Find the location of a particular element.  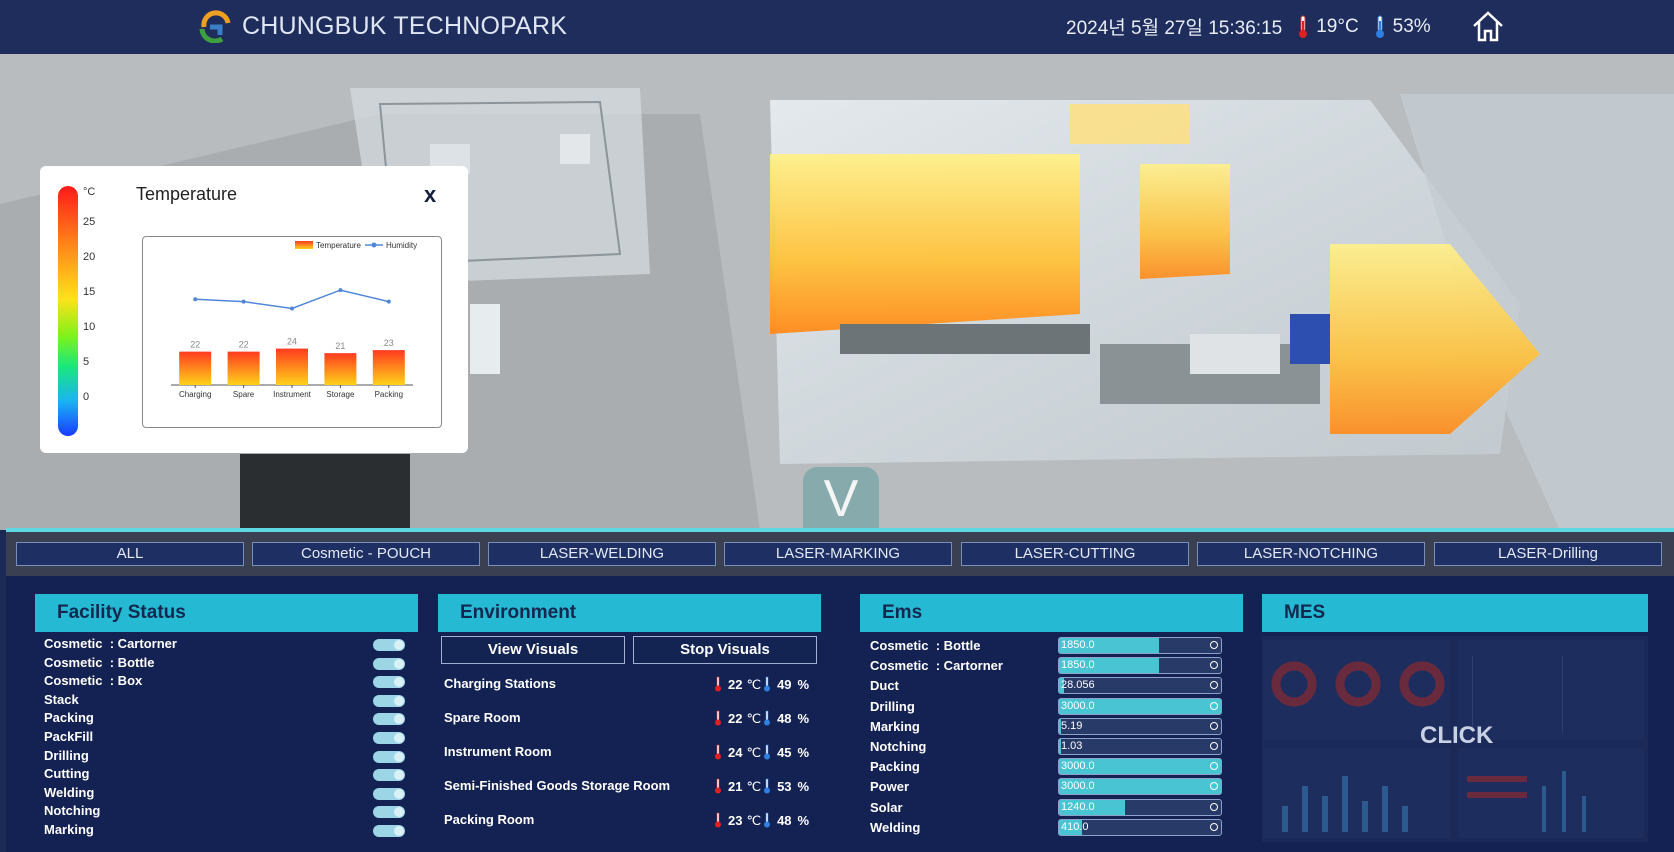

chart-tick-label: Instrument is located at coordinates (292, 394).